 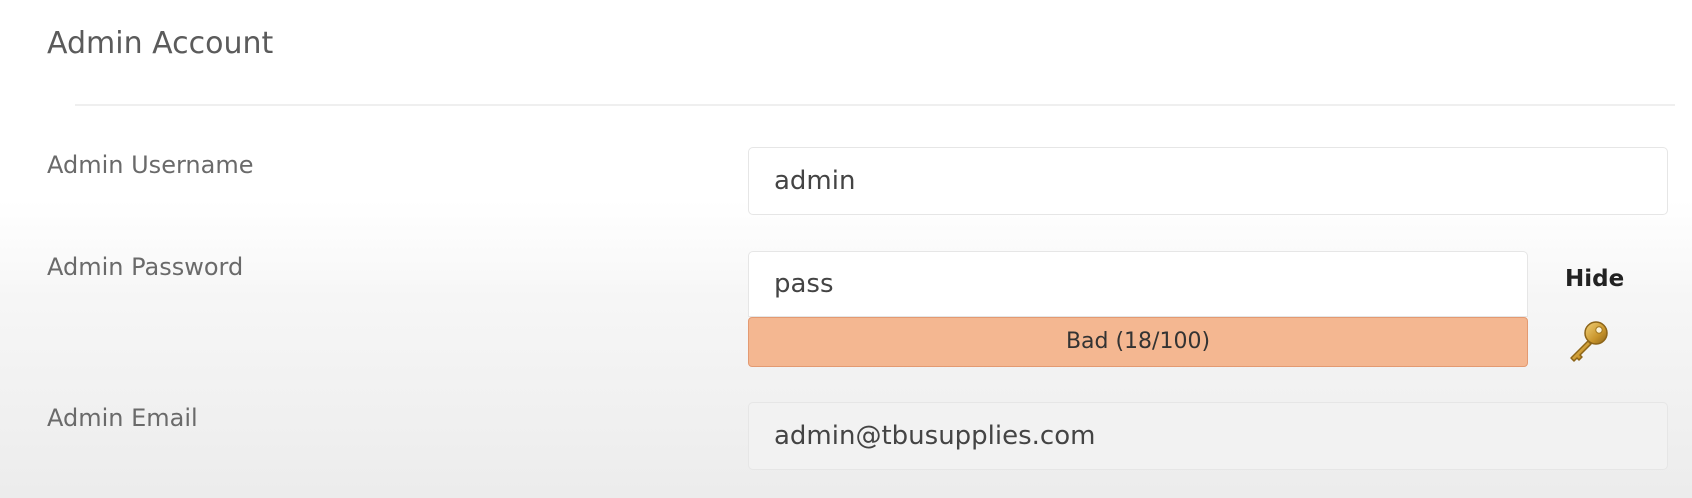 What do you see at coordinates (1138, 284) in the screenshot?
I see `admin-password-input` at bounding box center [1138, 284].